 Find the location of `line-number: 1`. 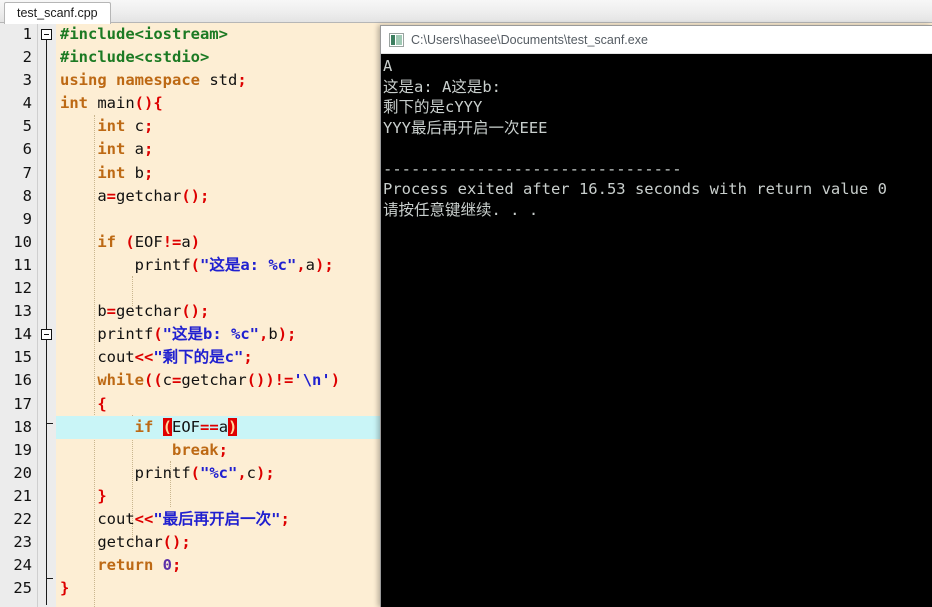

line-number: 1 is located at coordinates (27, 34).